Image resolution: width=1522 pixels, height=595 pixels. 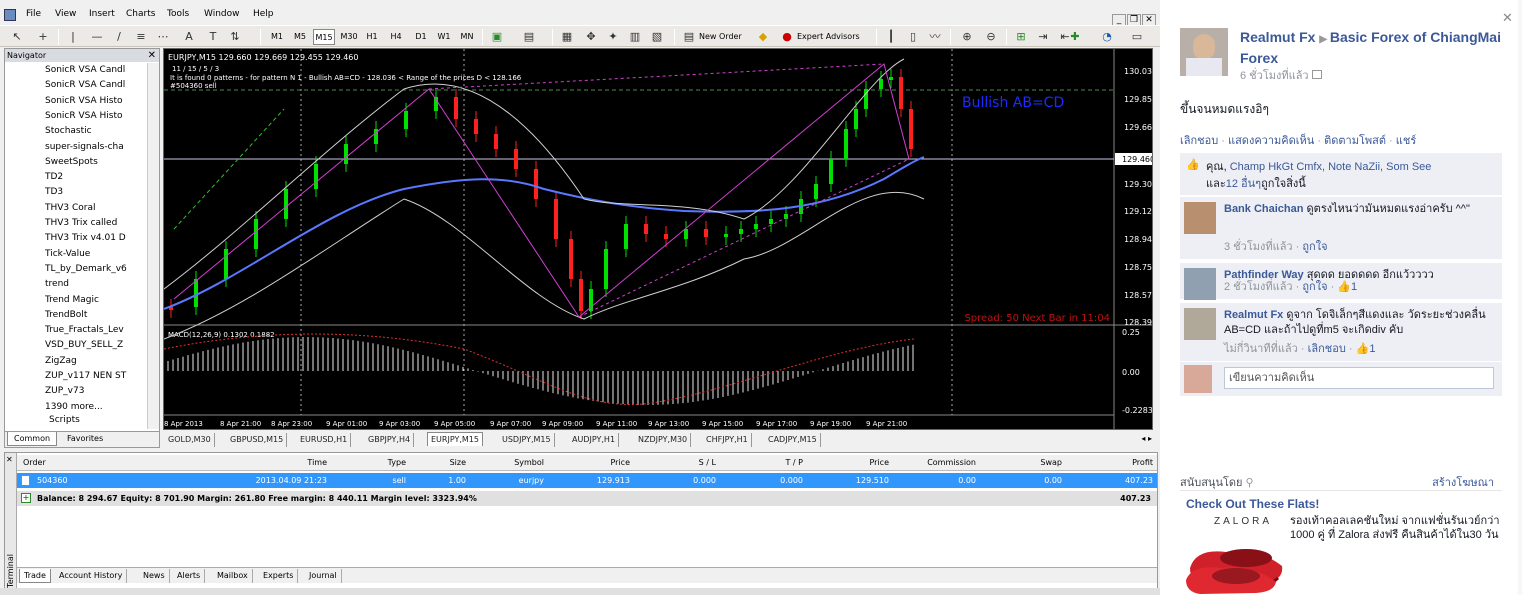 I want to click on period-m1: M1, so click(x=277, y=37).